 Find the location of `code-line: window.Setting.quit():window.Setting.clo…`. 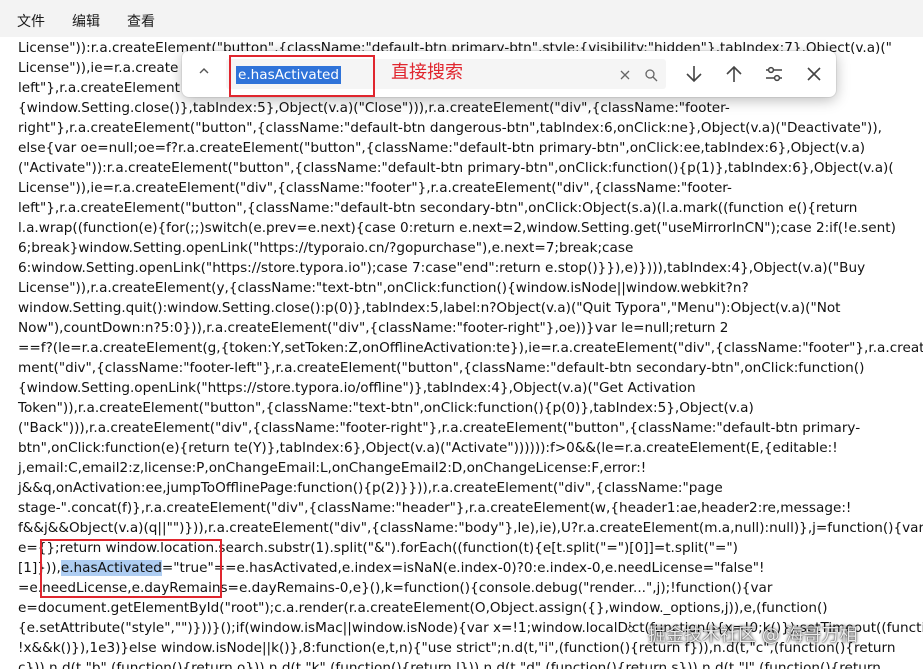

code-line: window.Setting.quit():window.Setting.clo… is located at coordinates (429, 308).